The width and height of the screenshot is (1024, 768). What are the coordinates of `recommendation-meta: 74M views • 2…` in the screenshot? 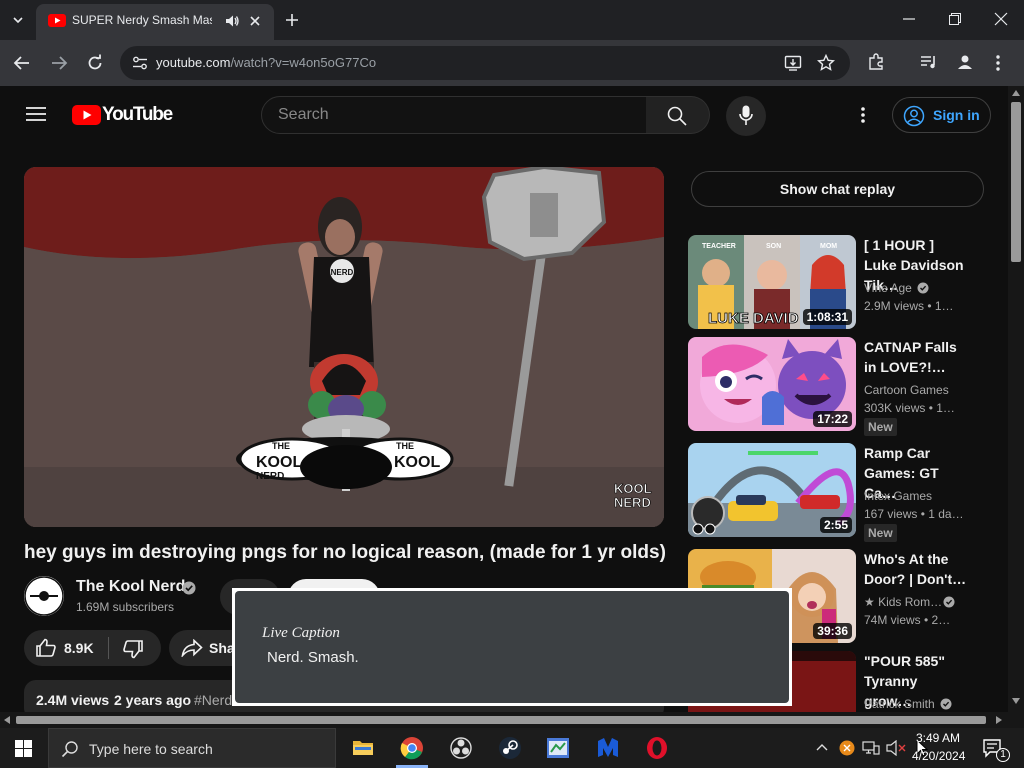 It's located at (907, 620).